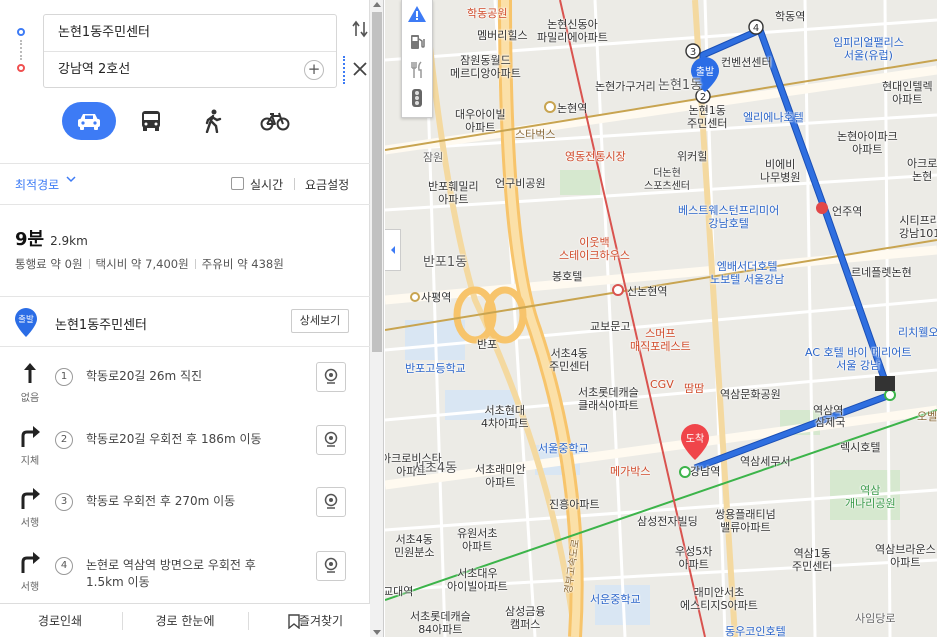 The height and width of the screenshot is (638, 937). Describe the element at coordinates (266, 184) in the screenshot. I see `realtime-label: 실시간` at that location.